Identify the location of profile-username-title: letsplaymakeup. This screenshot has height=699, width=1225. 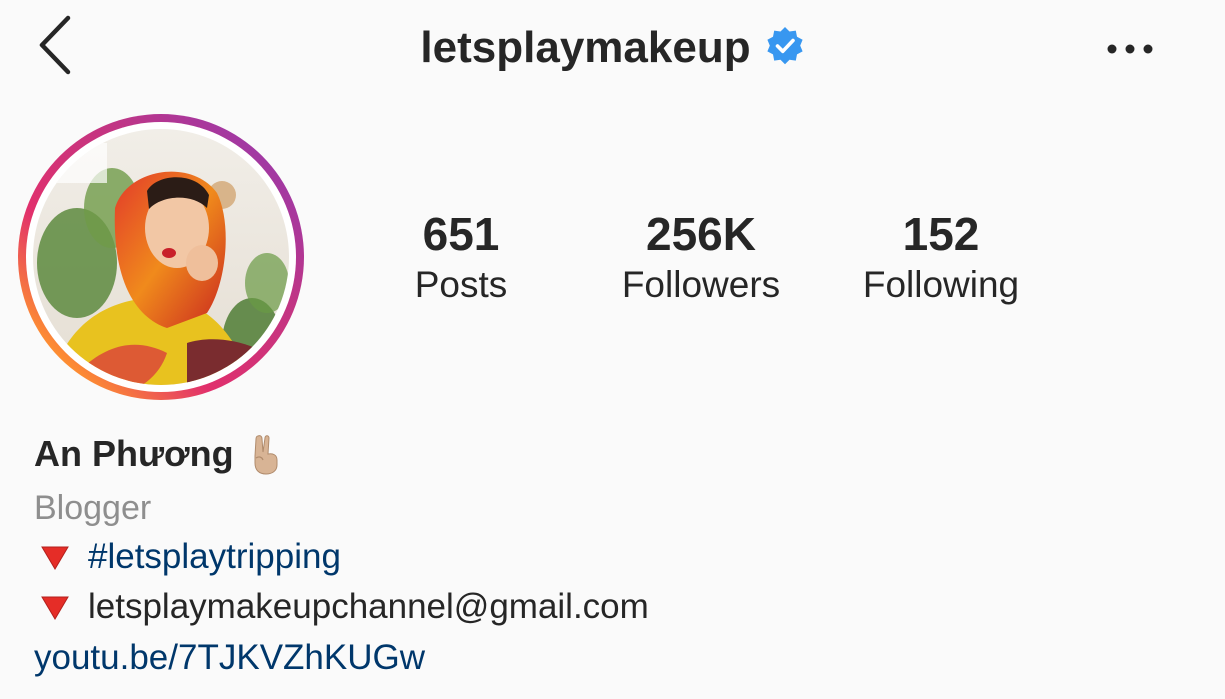
(612, 48).